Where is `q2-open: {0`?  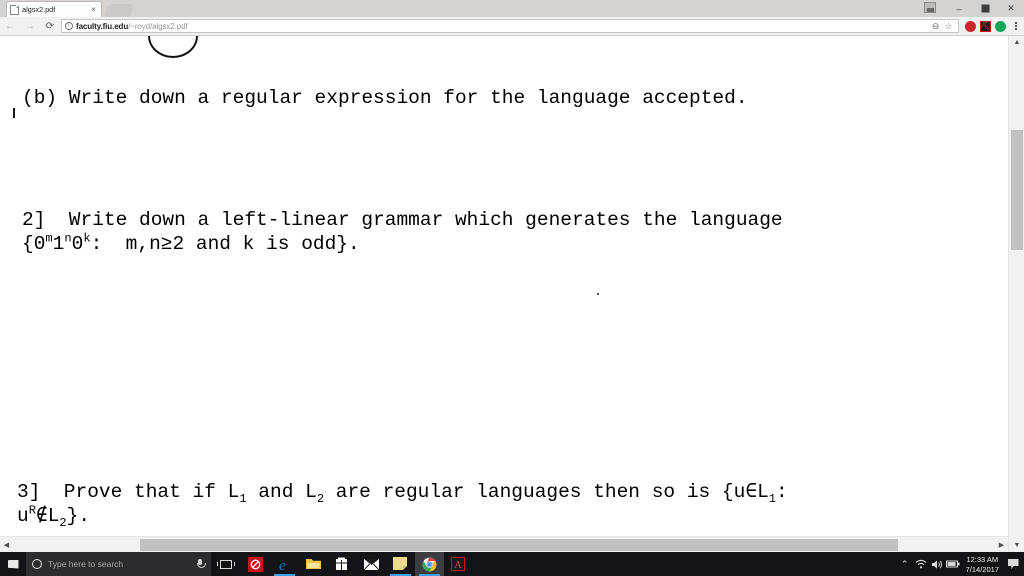
q2-open: {0 is located at coordinates (34, 244).